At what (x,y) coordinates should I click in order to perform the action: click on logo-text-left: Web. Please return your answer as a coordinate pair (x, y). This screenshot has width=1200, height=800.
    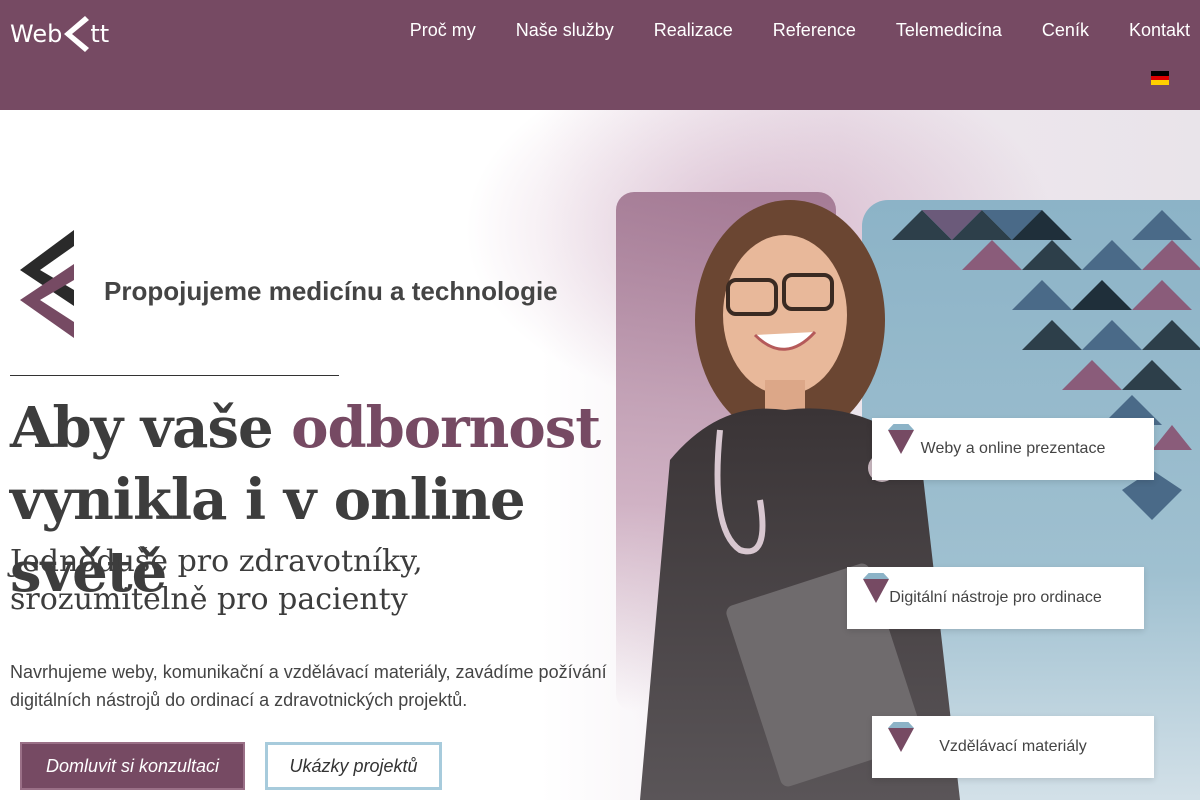
    Looking at the image, I should click on (36, 34).